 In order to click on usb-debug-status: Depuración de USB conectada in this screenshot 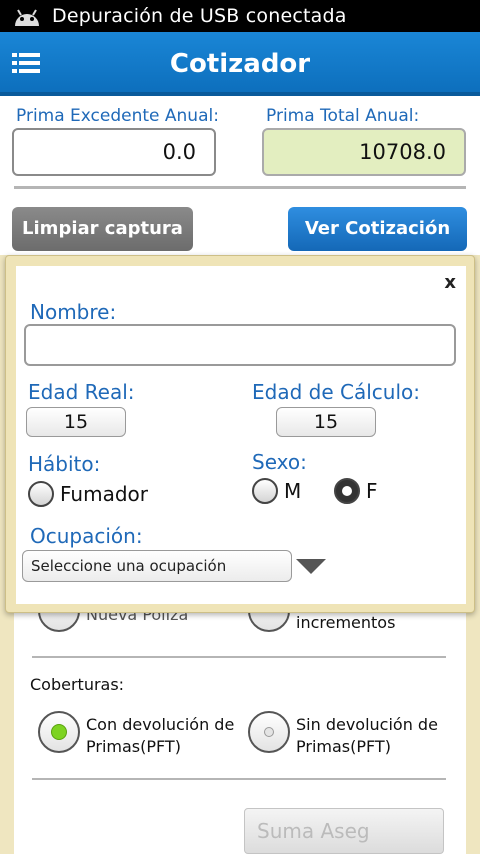, I will do `click(199, 16)`.